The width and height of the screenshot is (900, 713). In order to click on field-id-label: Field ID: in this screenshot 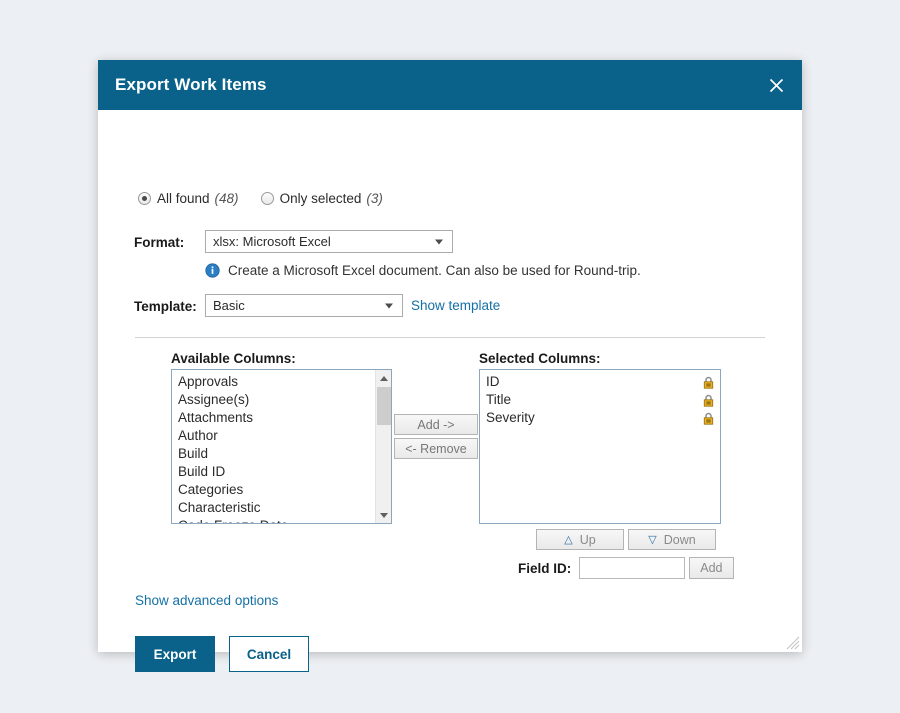, I will do `click(545, 568)`.